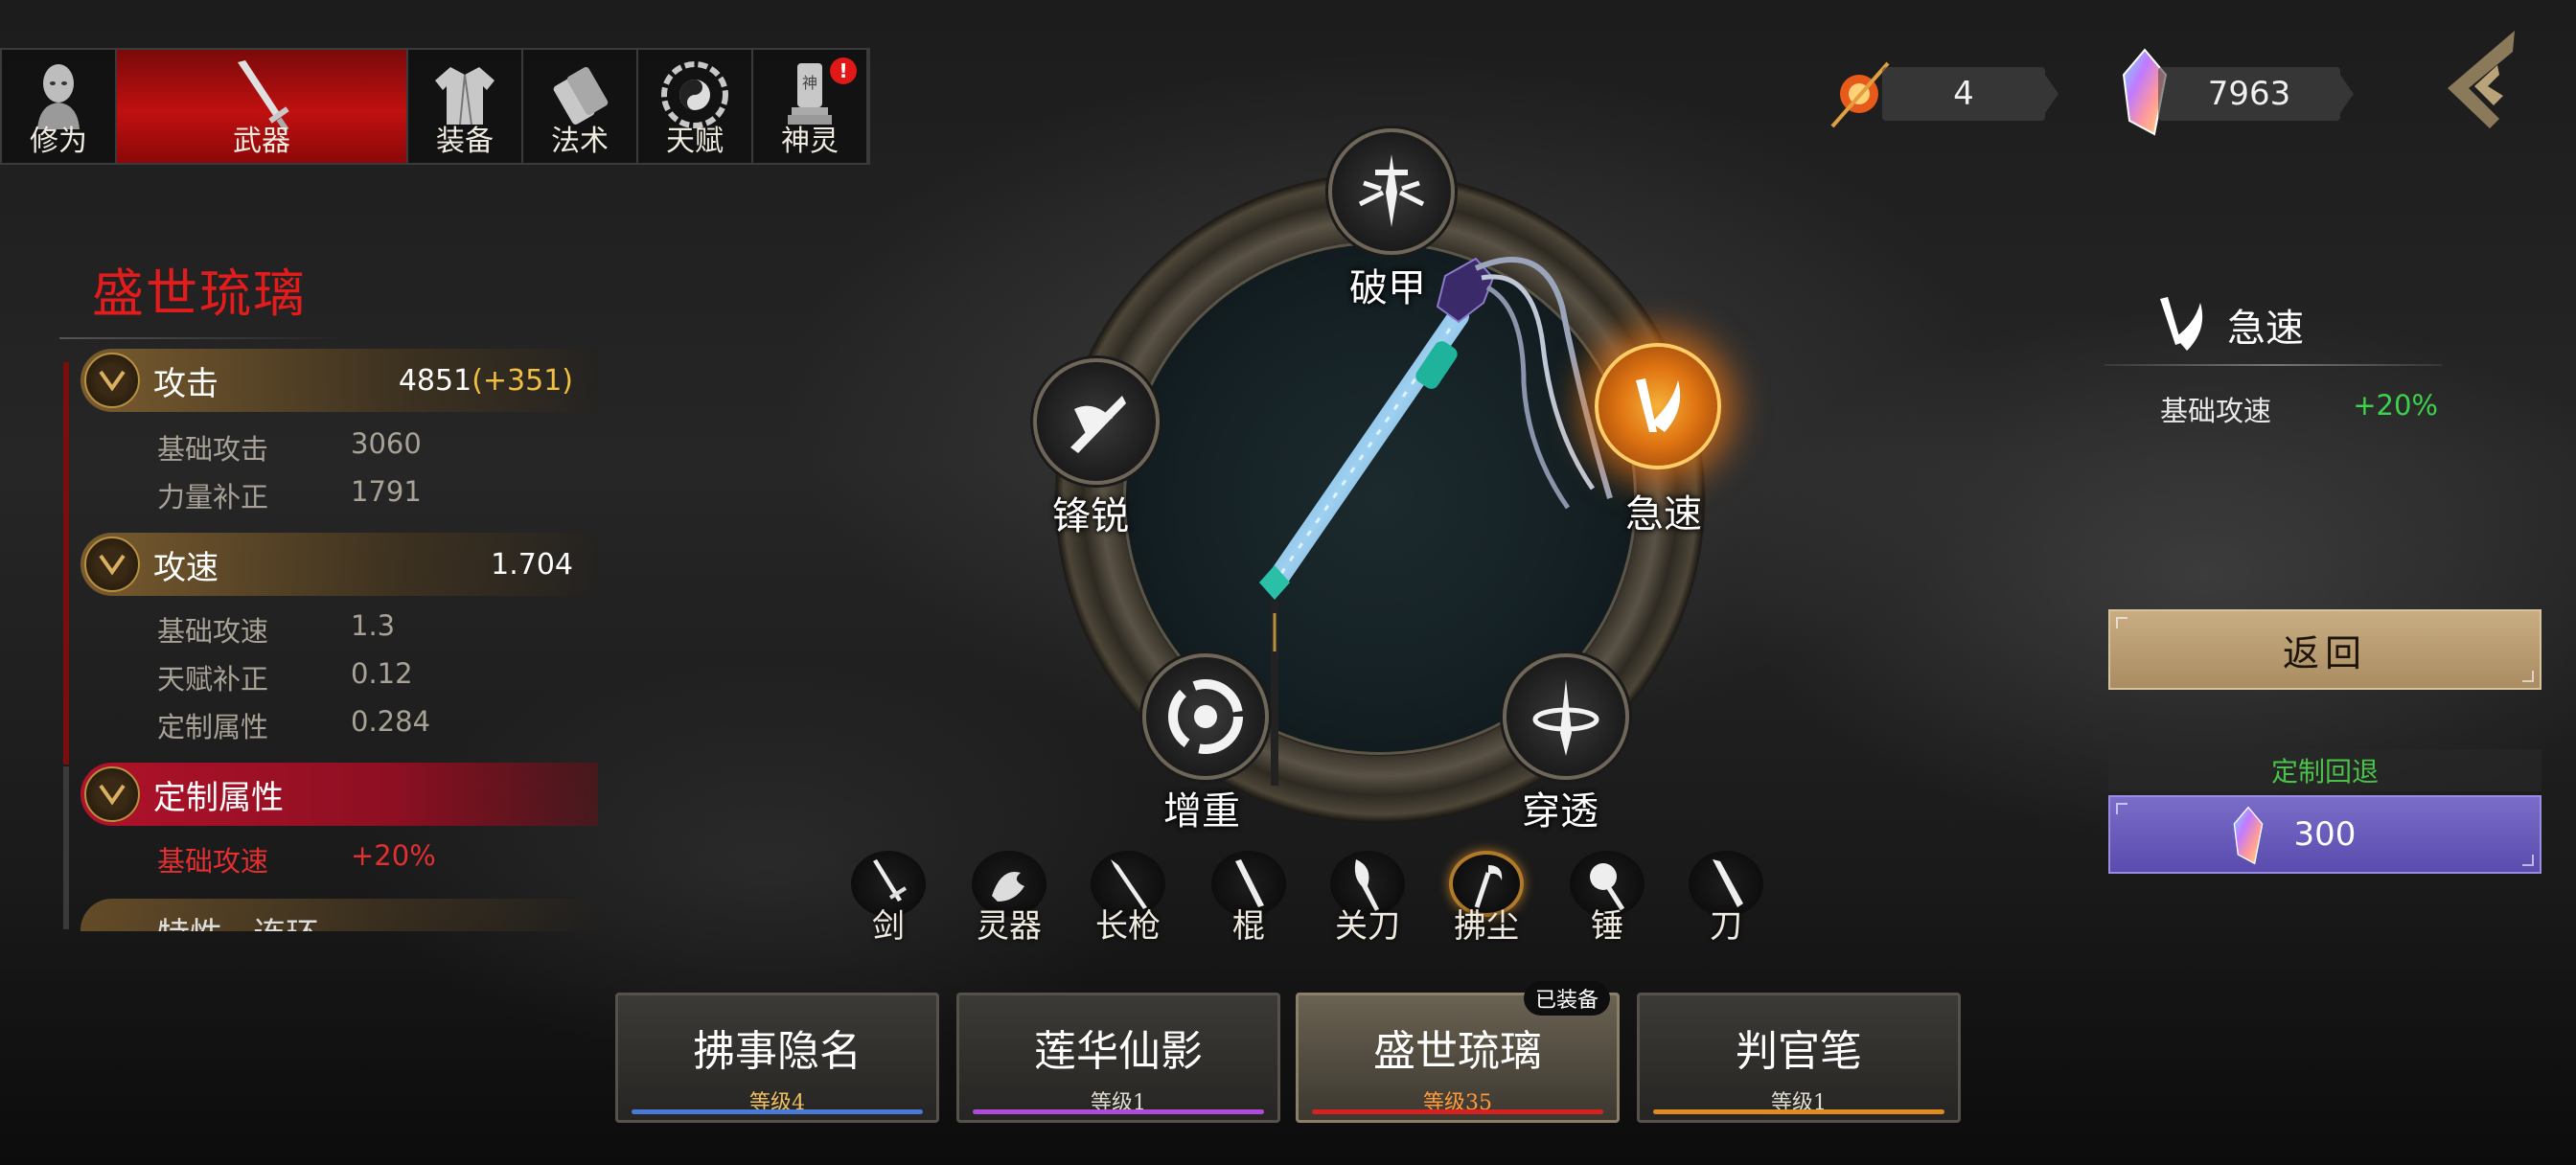 This screenshot has height=1165, width=2576. I want to click on tab-talent: 天赋, so click(695, 107).